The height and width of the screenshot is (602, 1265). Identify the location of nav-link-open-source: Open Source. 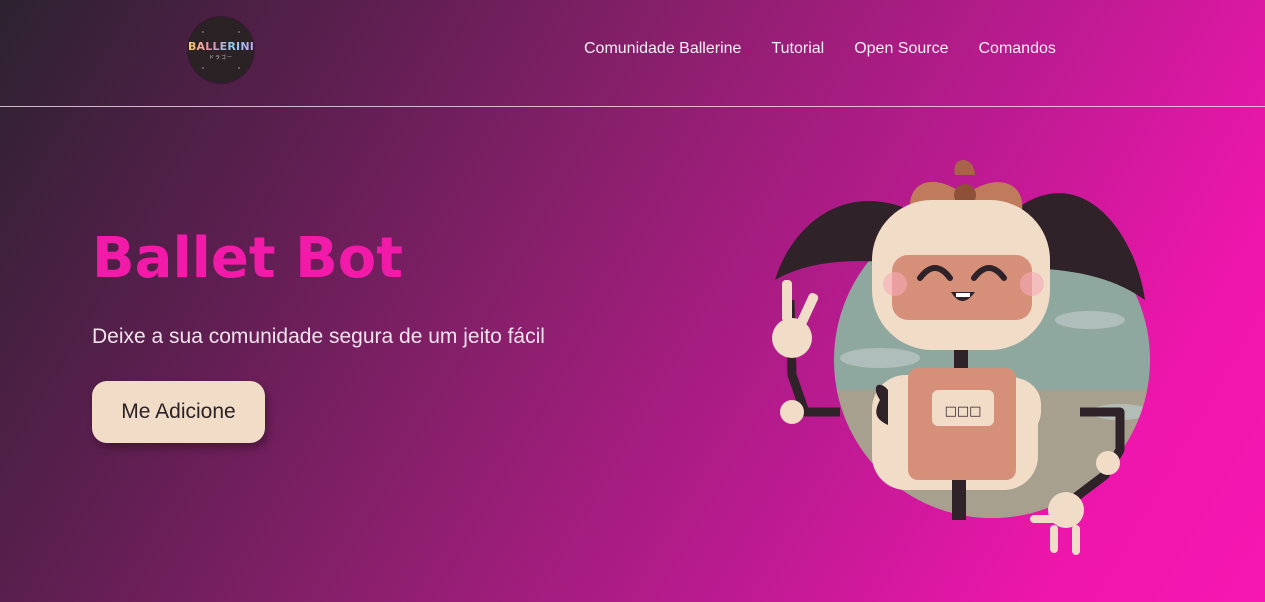
(901, 49).